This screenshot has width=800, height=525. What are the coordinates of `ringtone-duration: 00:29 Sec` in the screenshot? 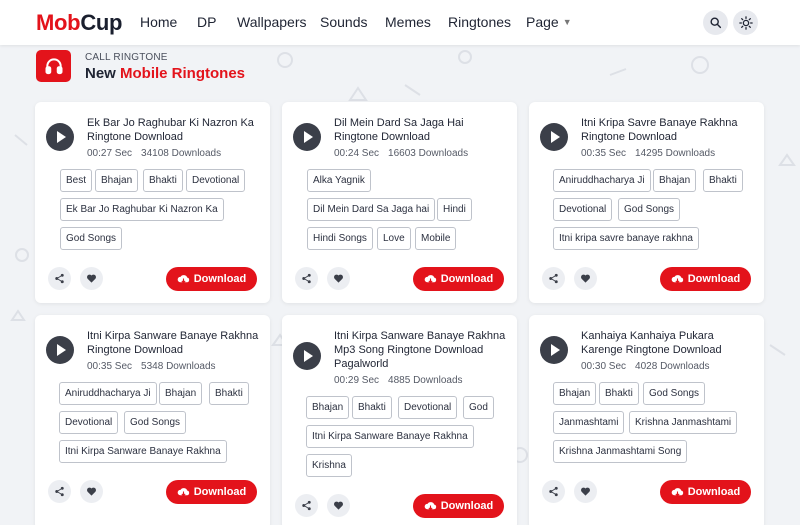 It's located at (357, 380).